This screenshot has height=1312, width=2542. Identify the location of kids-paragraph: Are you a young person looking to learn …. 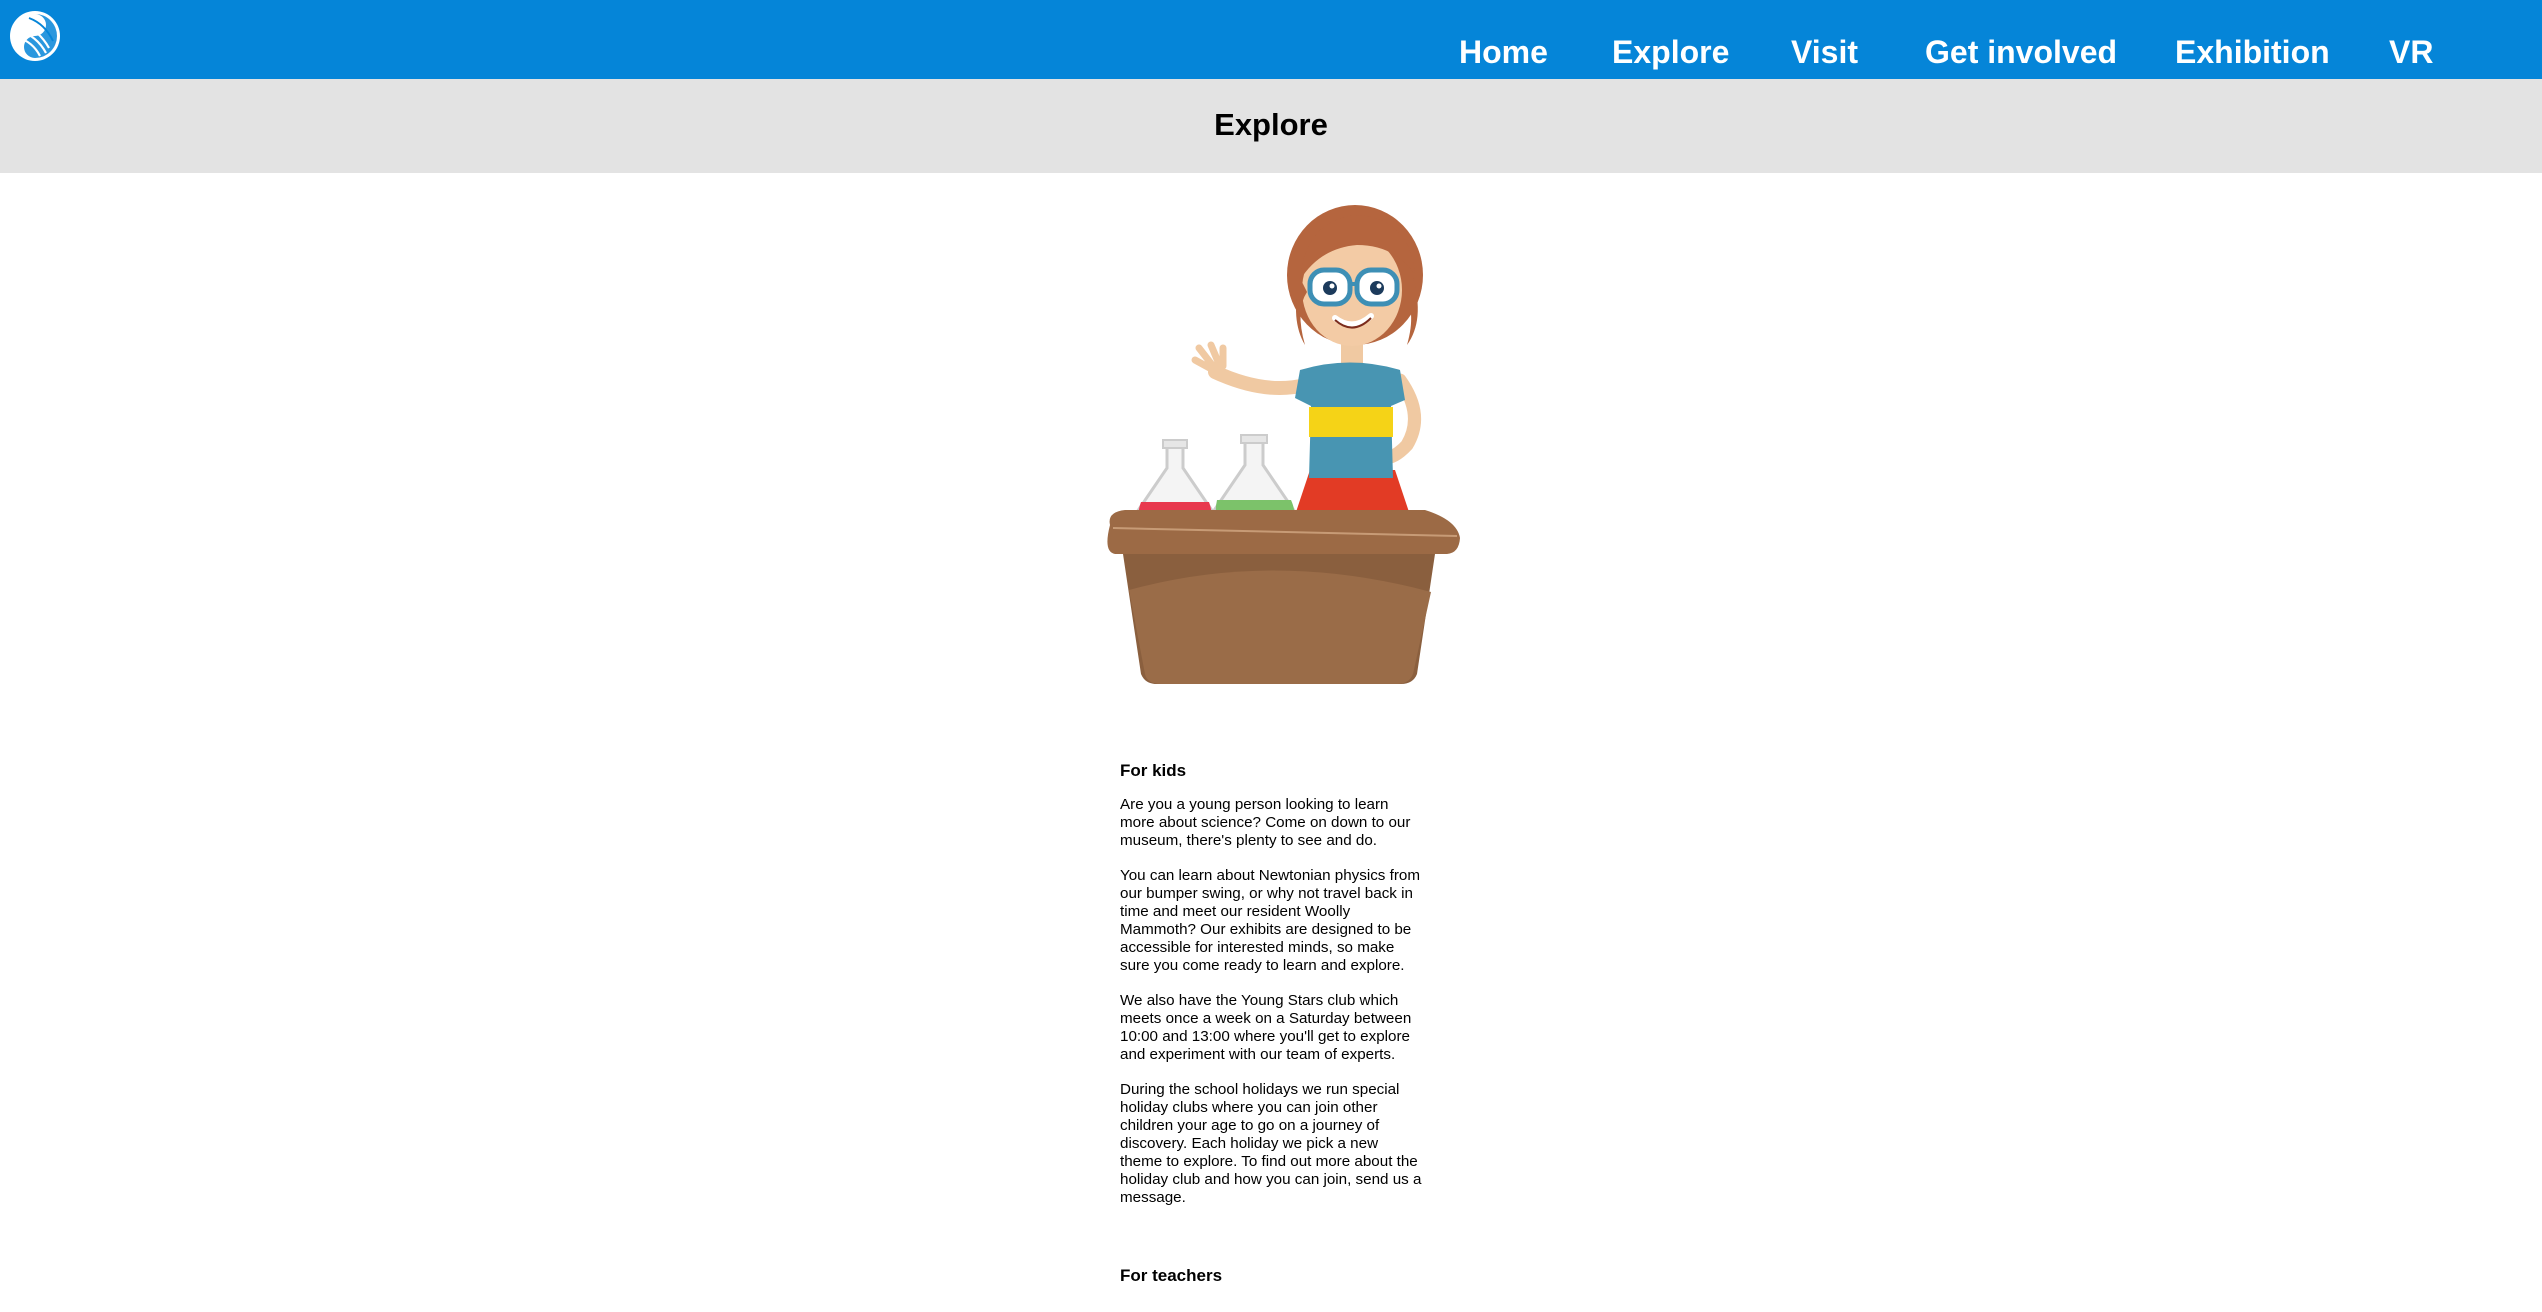
(1265, 822).